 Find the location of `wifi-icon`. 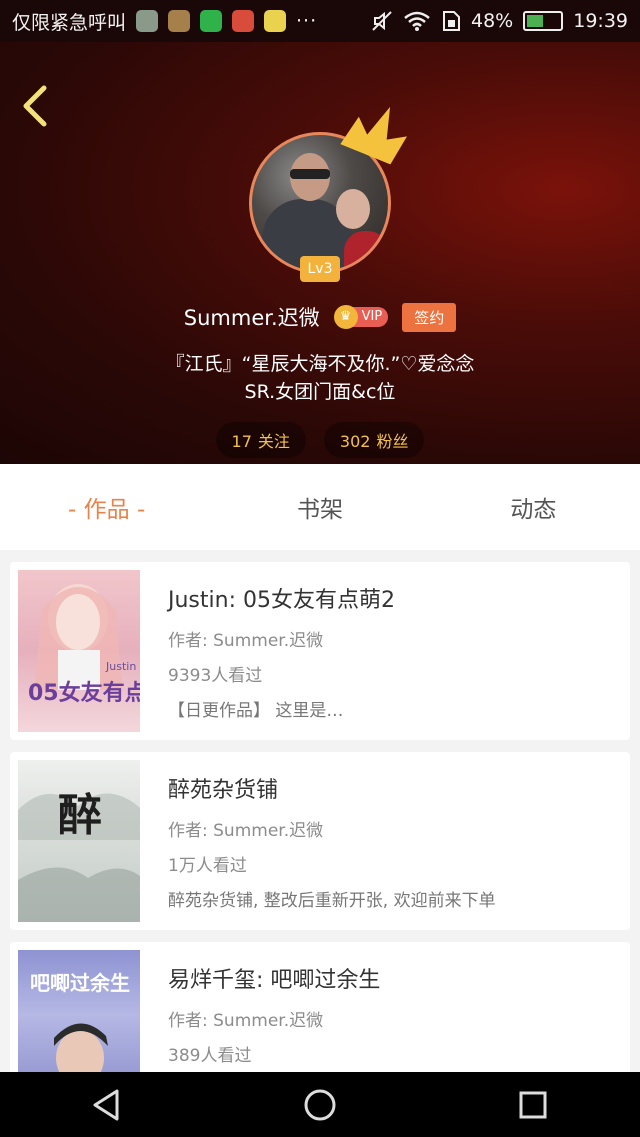

wifi-icon is located at coordinates (417, 21).